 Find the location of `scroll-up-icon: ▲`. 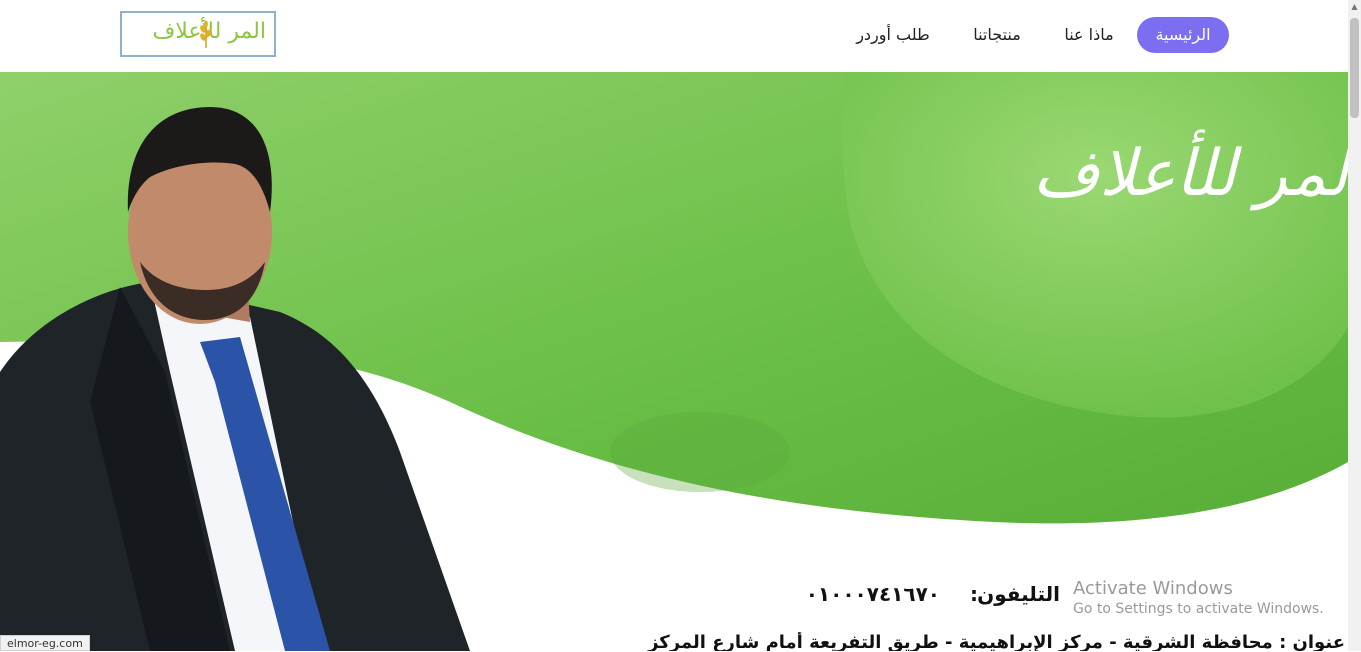

scroll-up-icon: ▲ is located at coordinates (1354, 7).